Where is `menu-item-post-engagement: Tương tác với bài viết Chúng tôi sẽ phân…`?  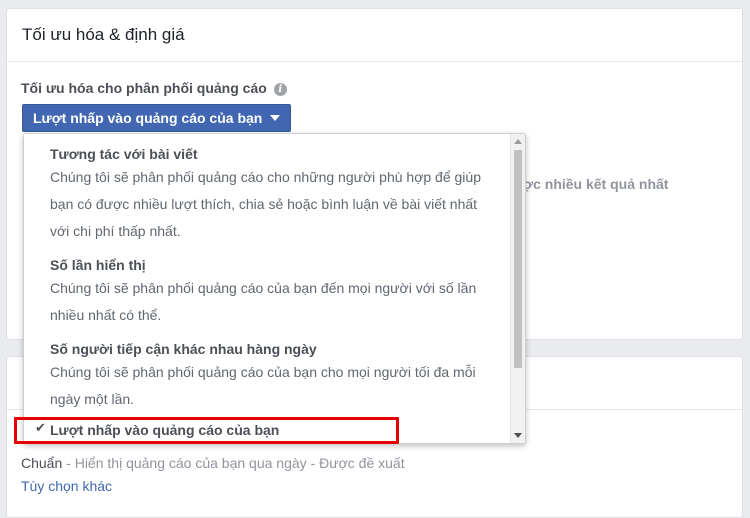 menu-item-post-engagement: Tương tác với bài viết Chúng tôi sẽ phân… is located at coordinates (268, 189).